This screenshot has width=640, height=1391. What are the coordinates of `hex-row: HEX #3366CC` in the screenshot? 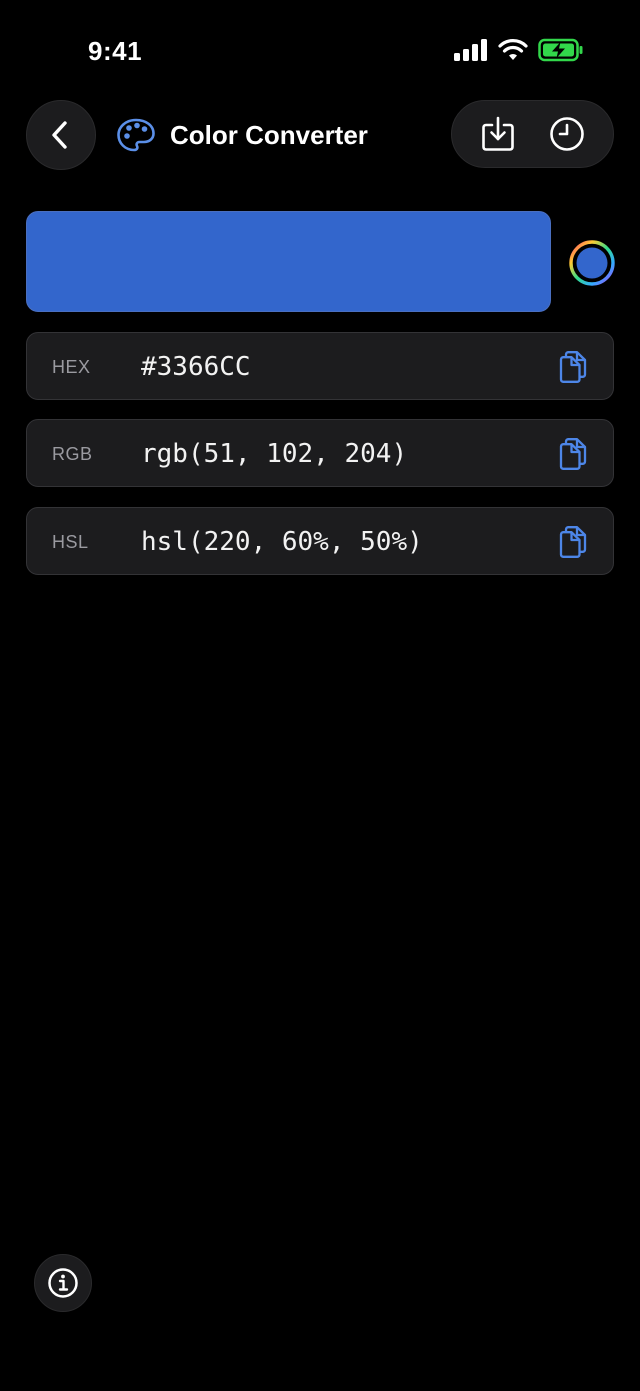 It's located at (320, 366).